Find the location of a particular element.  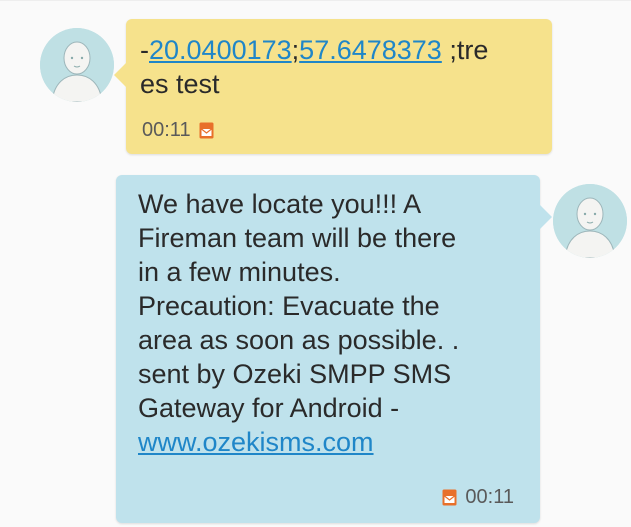

outgoing-message-meta: 00:11 is located at coordinates (478, 497).